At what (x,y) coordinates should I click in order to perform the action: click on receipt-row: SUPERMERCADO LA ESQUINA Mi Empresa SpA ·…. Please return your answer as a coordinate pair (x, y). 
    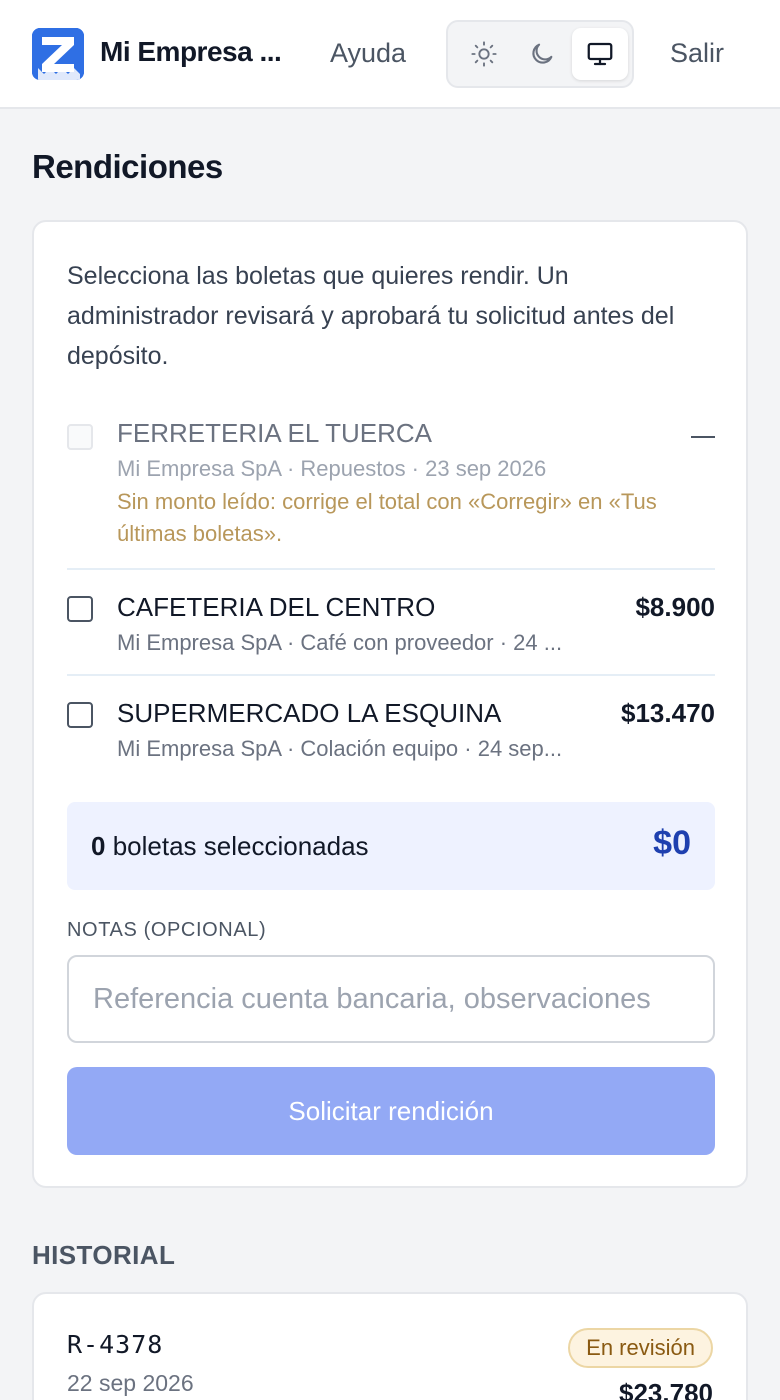
    Looking at the image, I should click on (391, 727).